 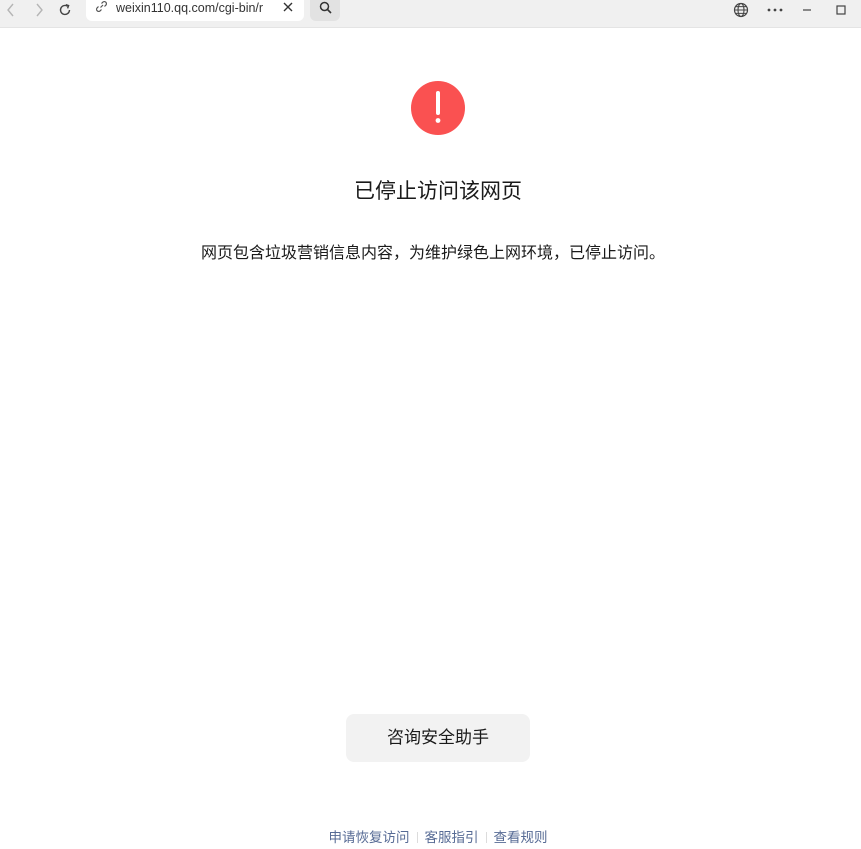 I want to click on chevron-right-icon, so click(x=39, y=10).